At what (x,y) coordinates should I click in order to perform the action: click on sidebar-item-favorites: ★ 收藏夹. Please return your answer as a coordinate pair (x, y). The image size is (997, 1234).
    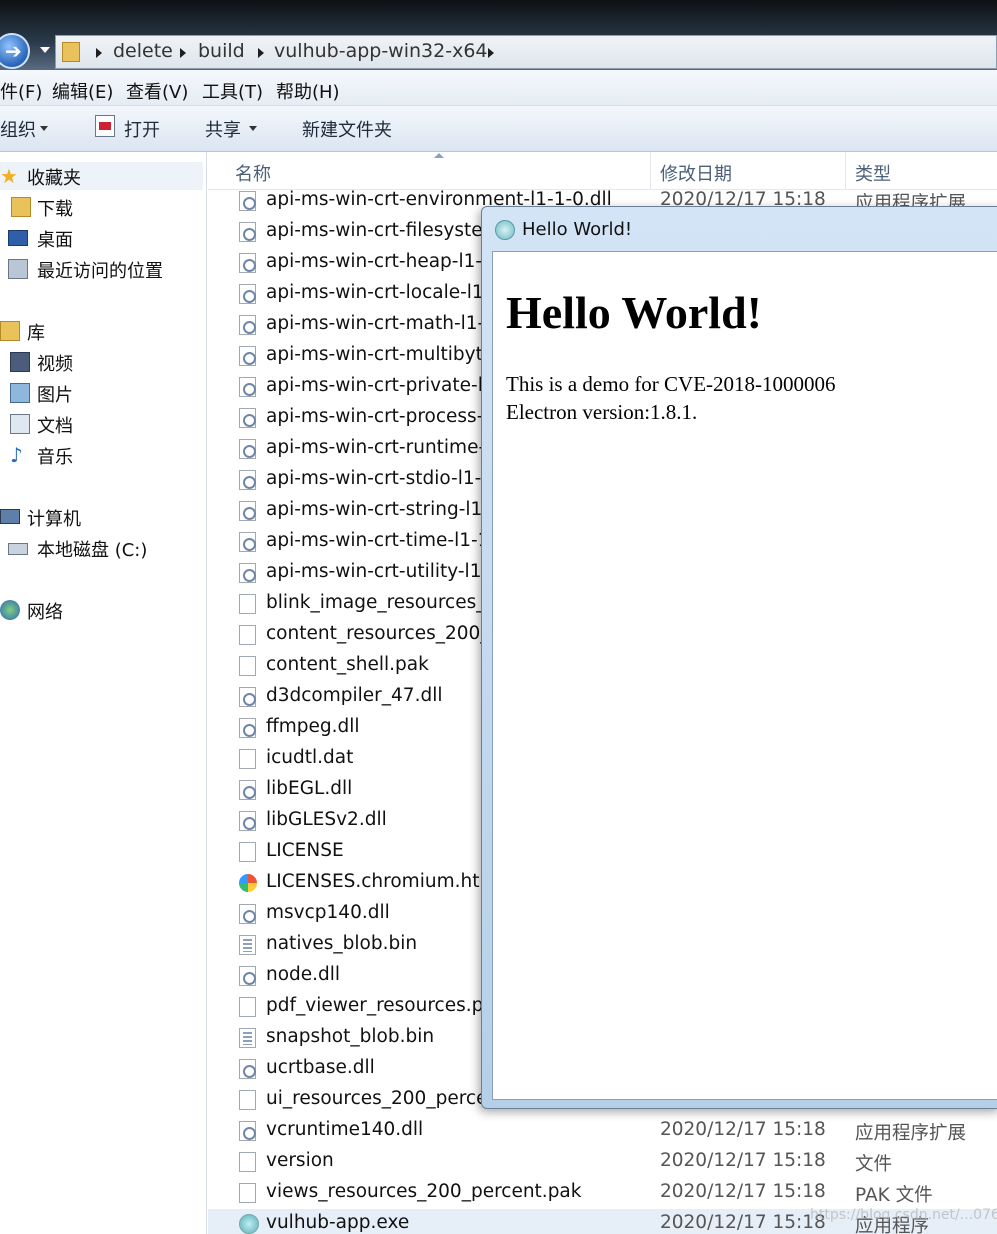
    Looking at the image, I should click on (101, 176).